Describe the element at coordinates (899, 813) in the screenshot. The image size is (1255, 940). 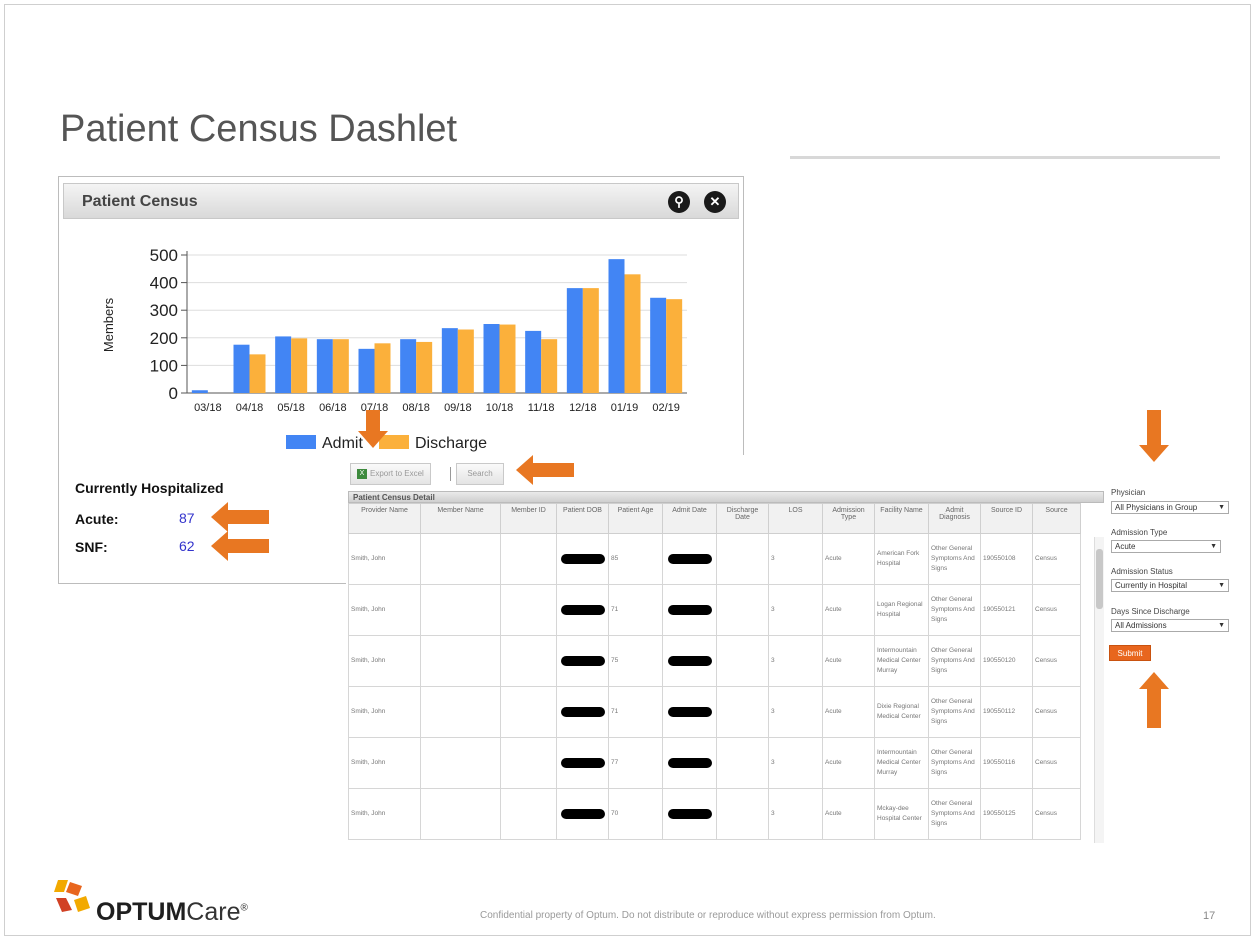
I see `facility-name-cell-text: Mckay-dee Hospital Center` at that location.